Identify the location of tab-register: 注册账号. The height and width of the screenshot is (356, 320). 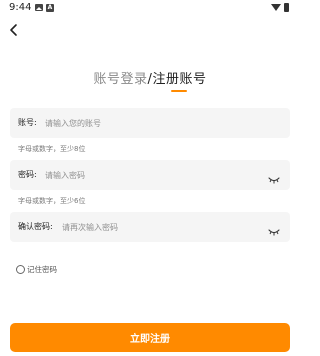
(179, 82).